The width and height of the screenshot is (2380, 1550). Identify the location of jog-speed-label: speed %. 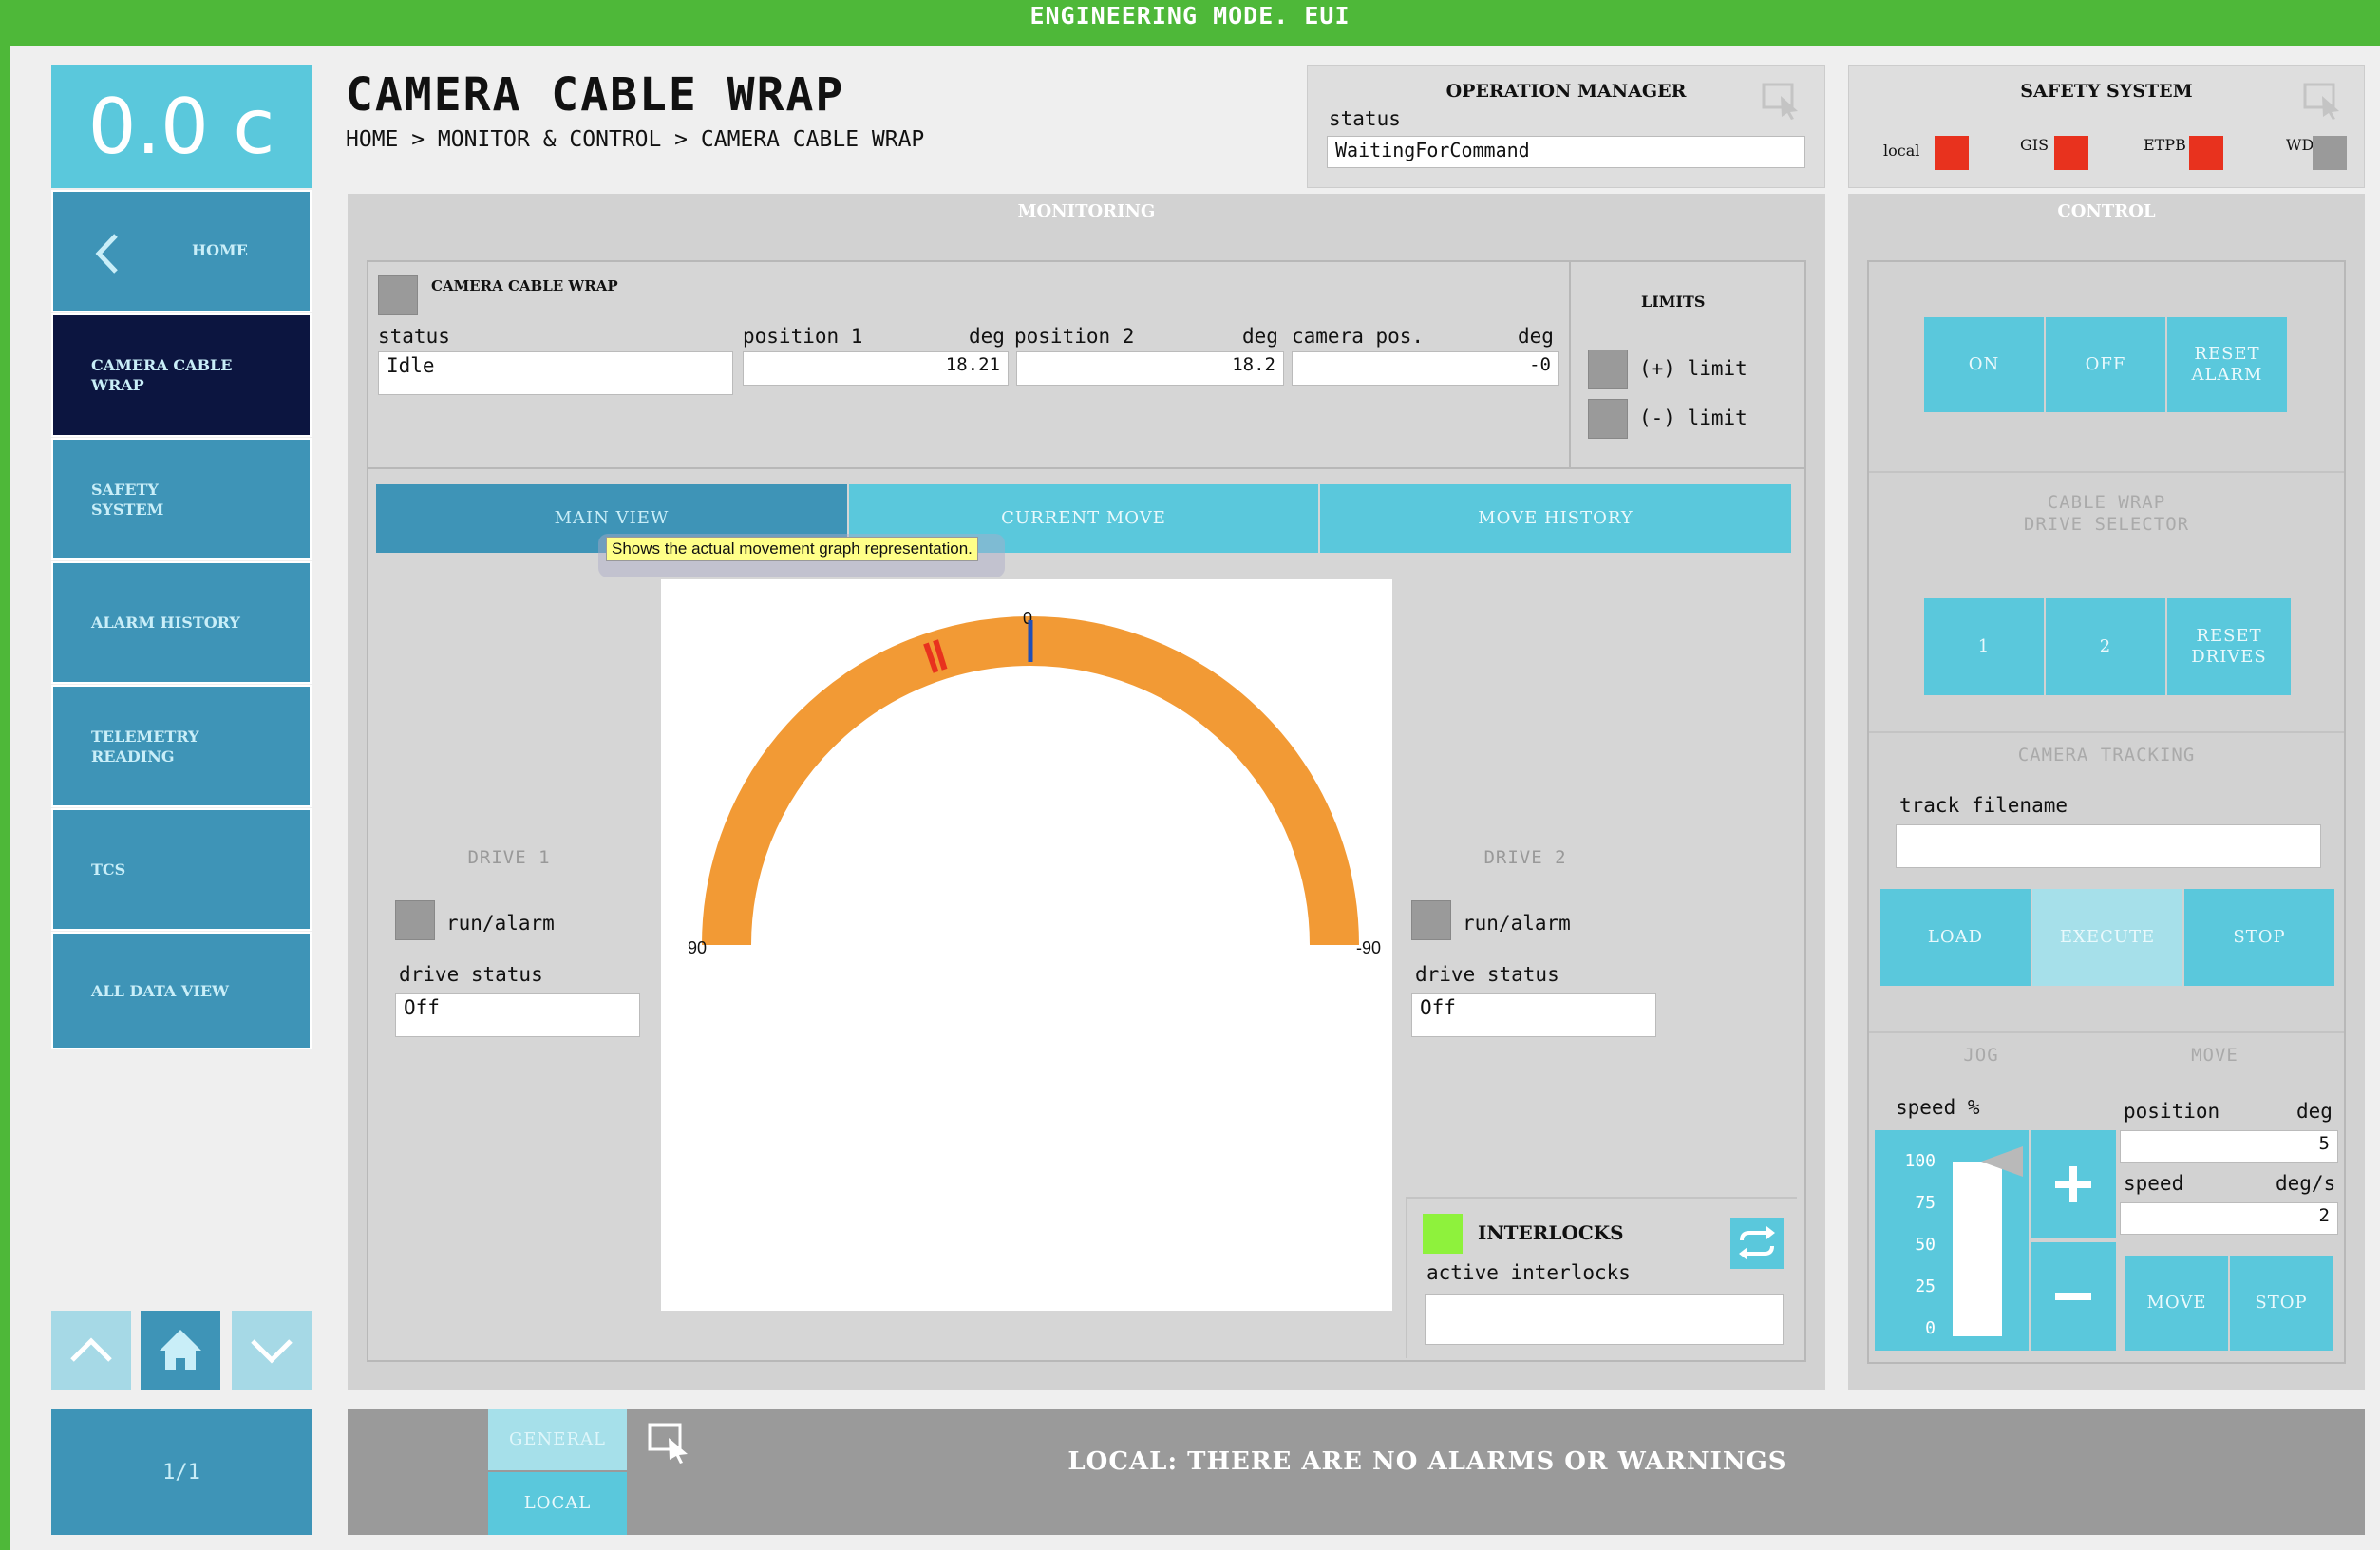
(1938, 1107).